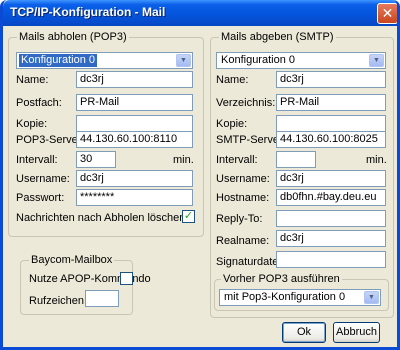 Image resolution: width=400 pixels, height=350 pixels. Describe the element at coordinates (32, 124) in the screenshot. I see `pop3-copy-label: Kopie:` at that location.